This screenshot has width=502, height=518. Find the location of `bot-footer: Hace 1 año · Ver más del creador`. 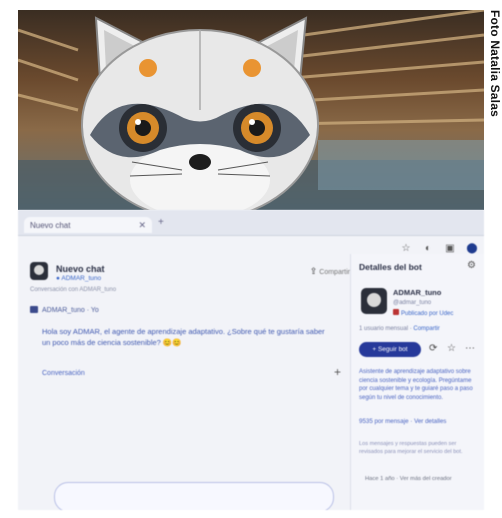

bot-footer: Hace 1 año · Ver más del creador is located at coordinates (408, 479).